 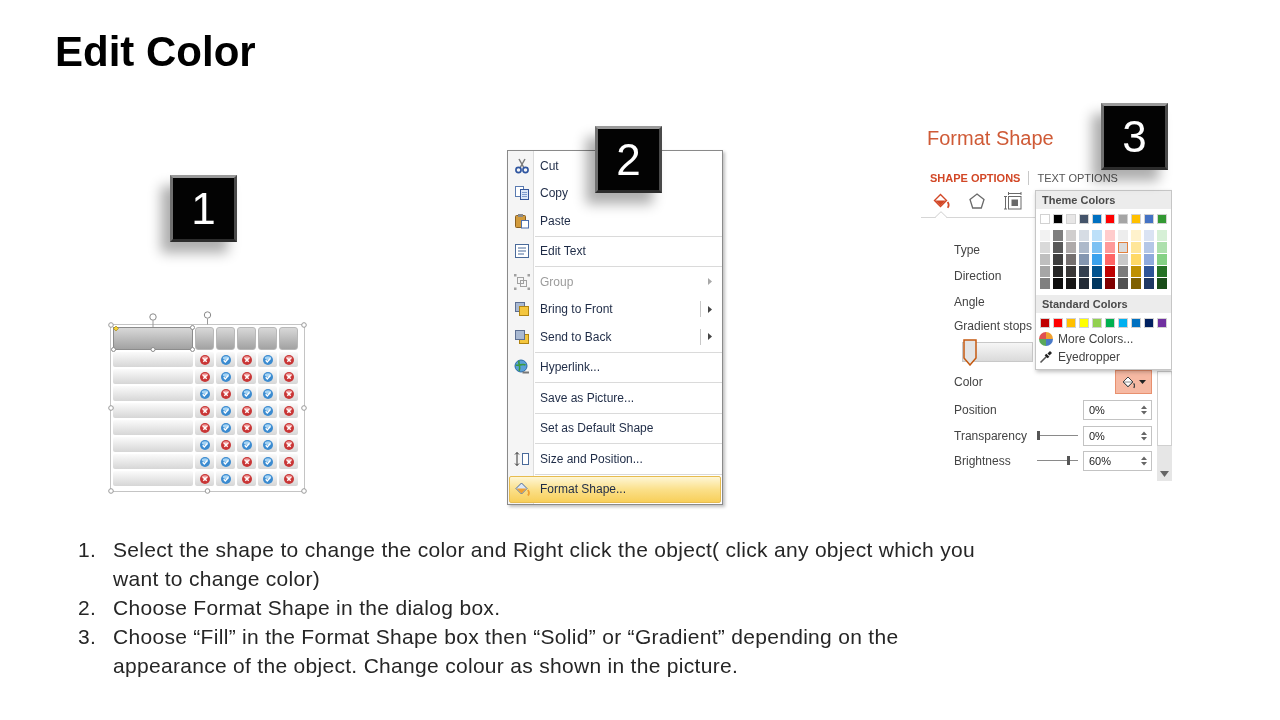 I want to click on pentagon-icon, so click(x=977, y=201).